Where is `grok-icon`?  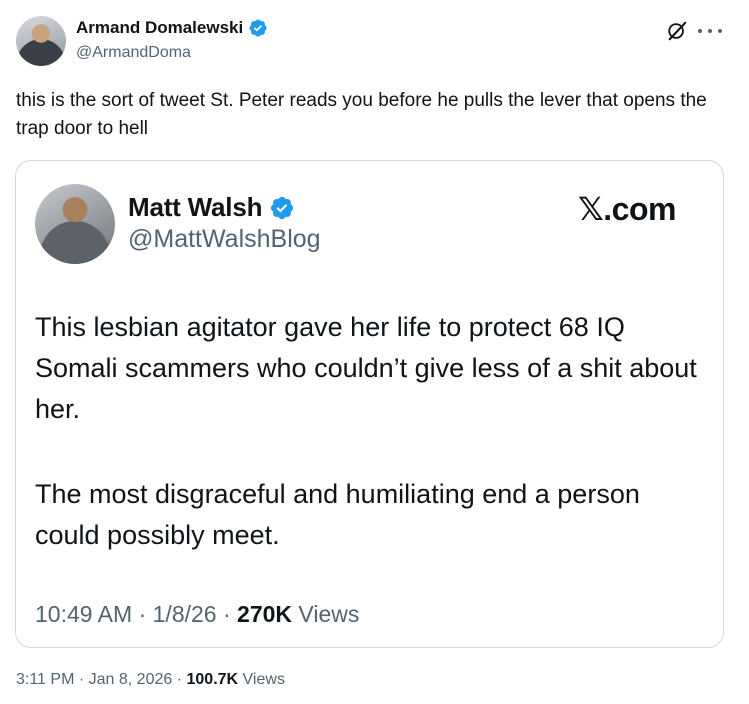 grok-icon is located at coordinates (677, 31).